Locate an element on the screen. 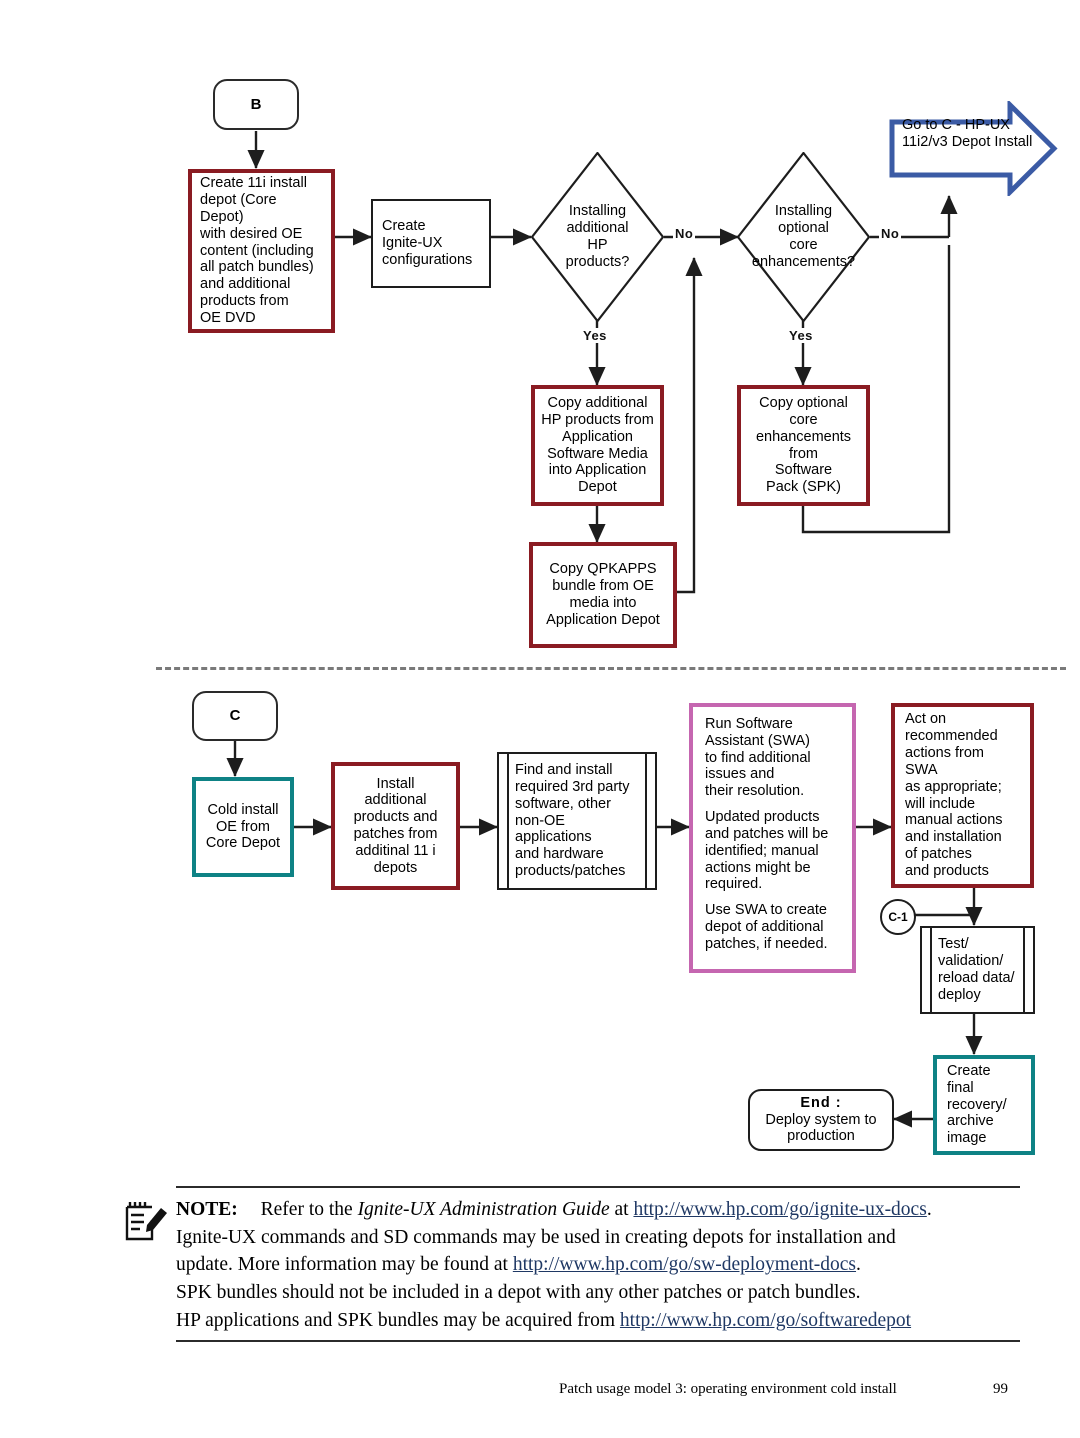  banner-goto-c: Go to C - HP-UX 11i2/v3 Depot Install is located at coordinates (973, 148).